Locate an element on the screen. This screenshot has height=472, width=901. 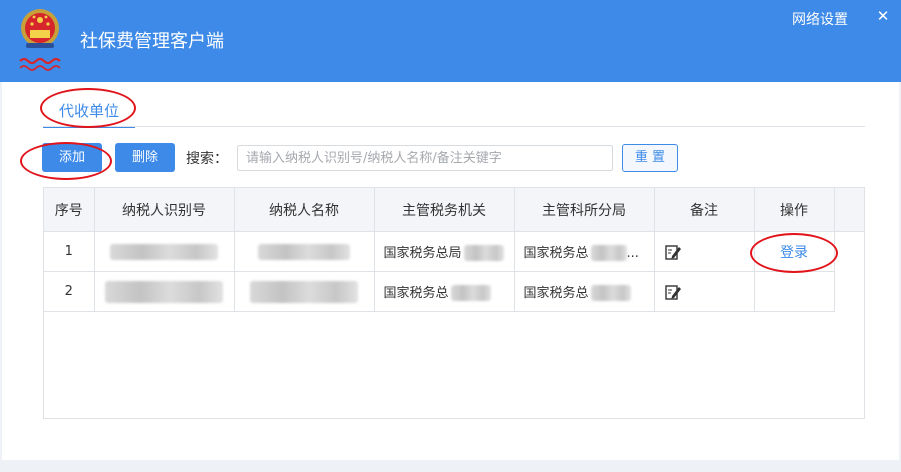
column-header-tax-authority: 主管税务机关 is located at coordinates (444, 210).